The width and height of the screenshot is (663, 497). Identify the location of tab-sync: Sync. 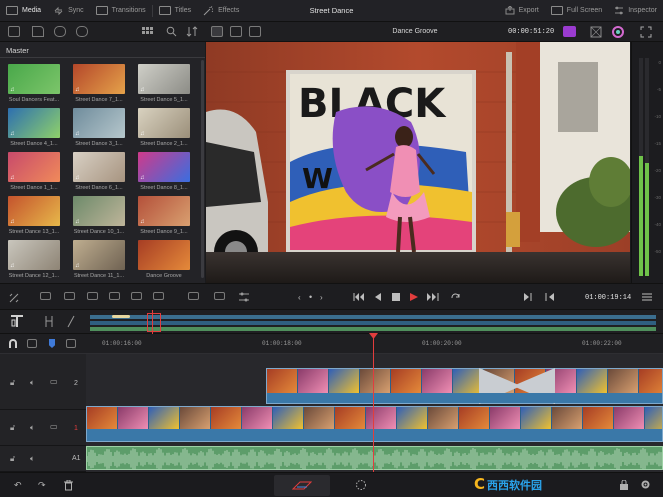
(68, 11).